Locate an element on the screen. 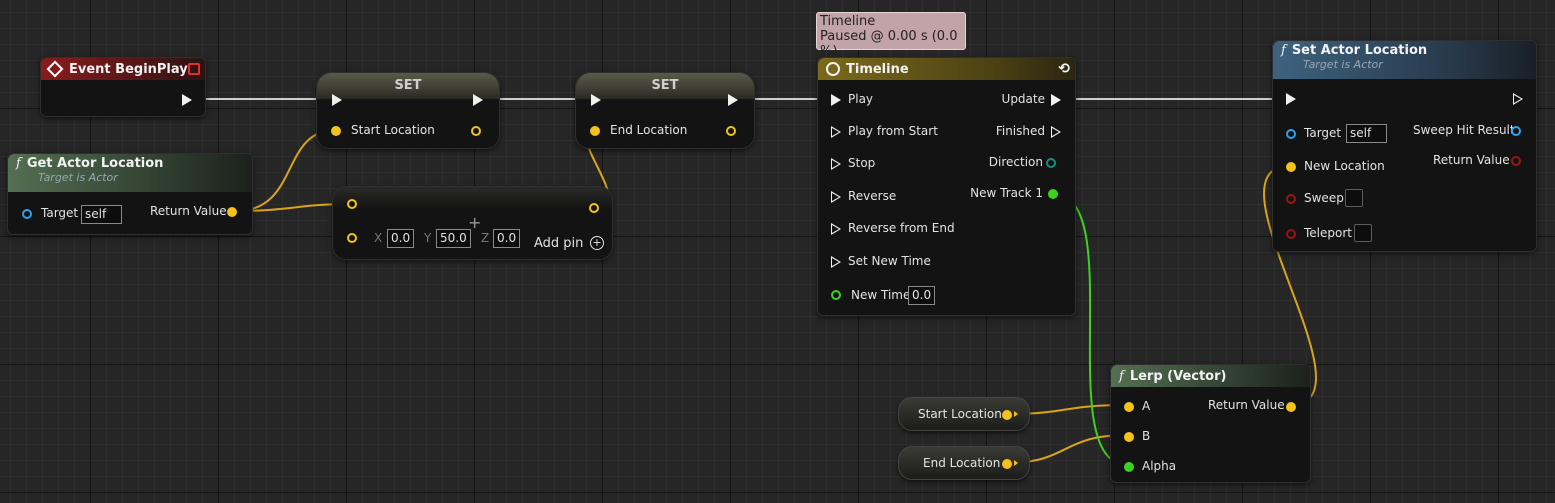 The image size is (1555, 503). set-actor-new-location-label: New Location is located at coordinates (1344, 166).